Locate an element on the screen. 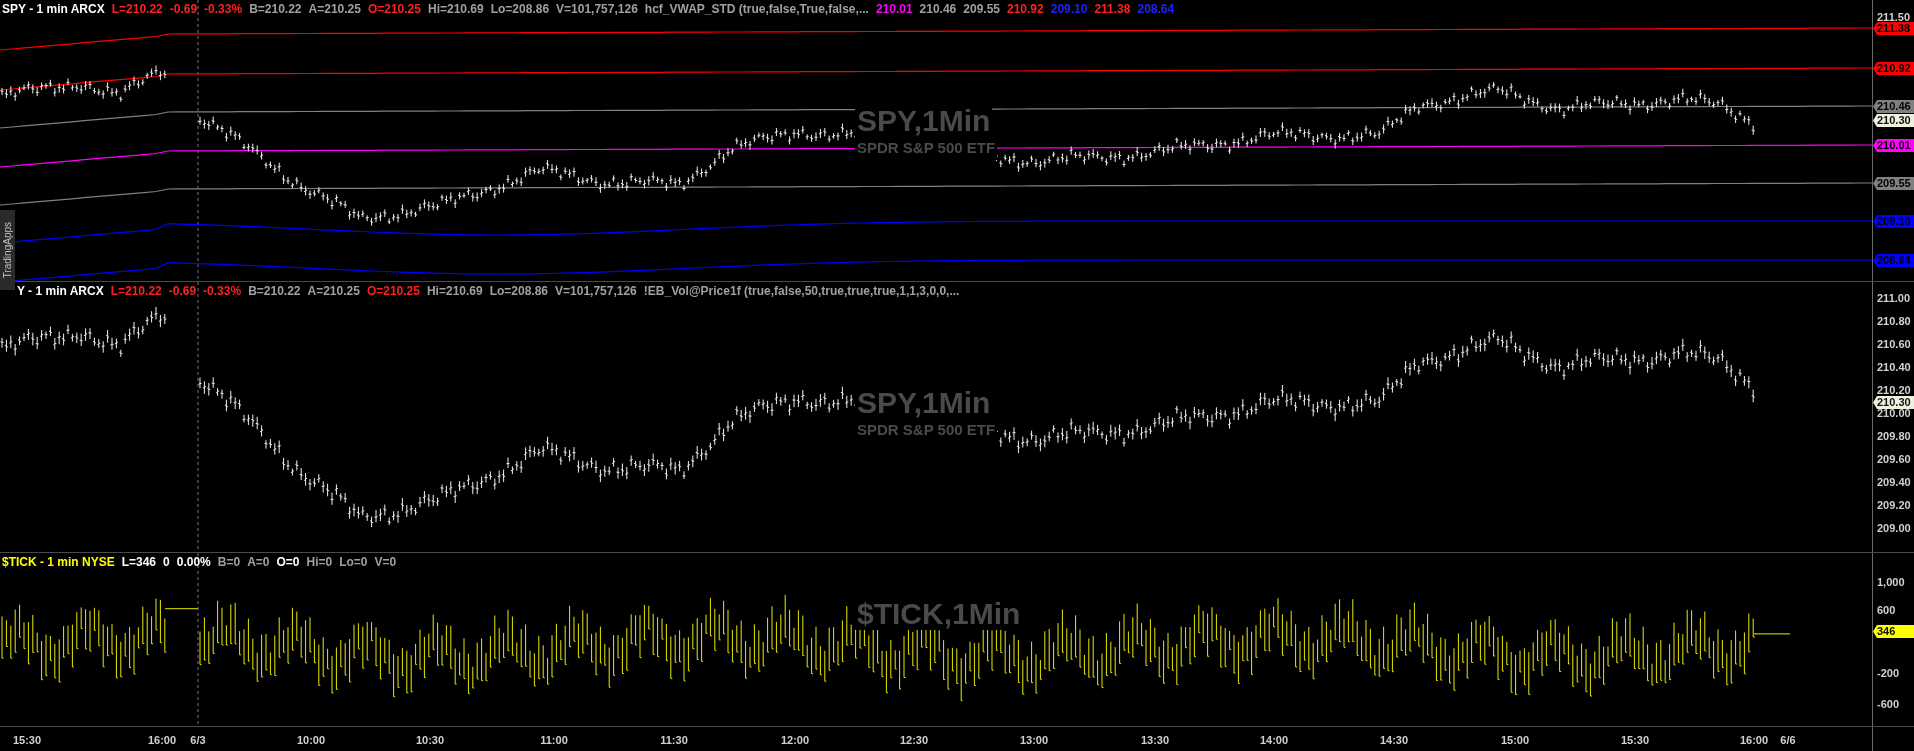 The image size is (1914, 751). header-value: O=0 is located at coordinates (288, 562).